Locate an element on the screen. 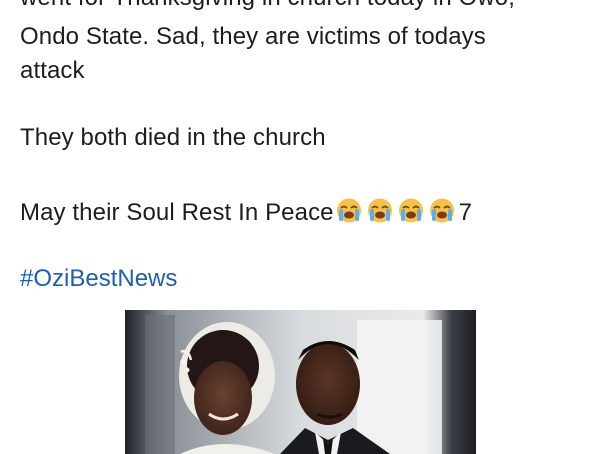  post-text-line: attack is located at coordinates (52, 70).